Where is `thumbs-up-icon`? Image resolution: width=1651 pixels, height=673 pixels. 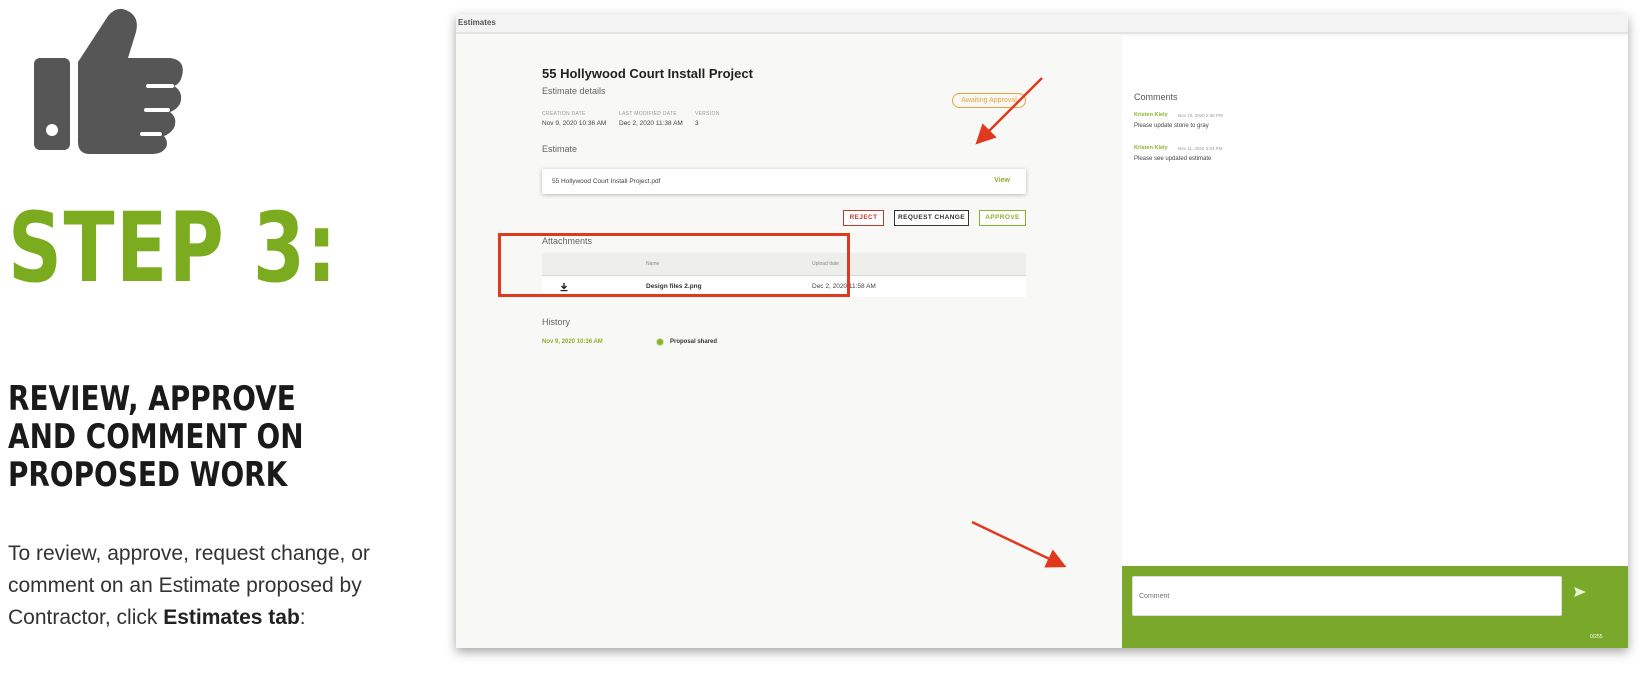
thumbs-up-icon is located at coordinates (108, 81).